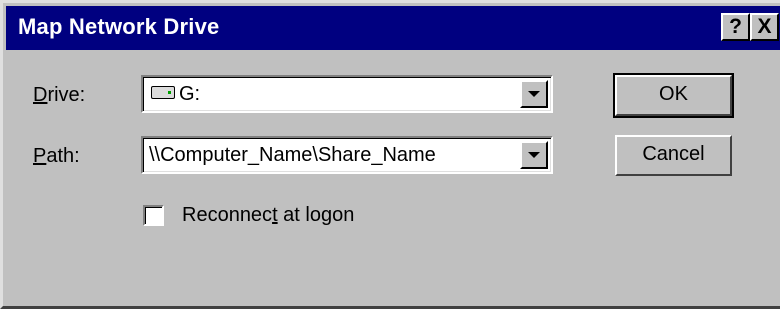 The image size is (780, 309). I want to click on drive-label: Drive:, so click(59, 95).